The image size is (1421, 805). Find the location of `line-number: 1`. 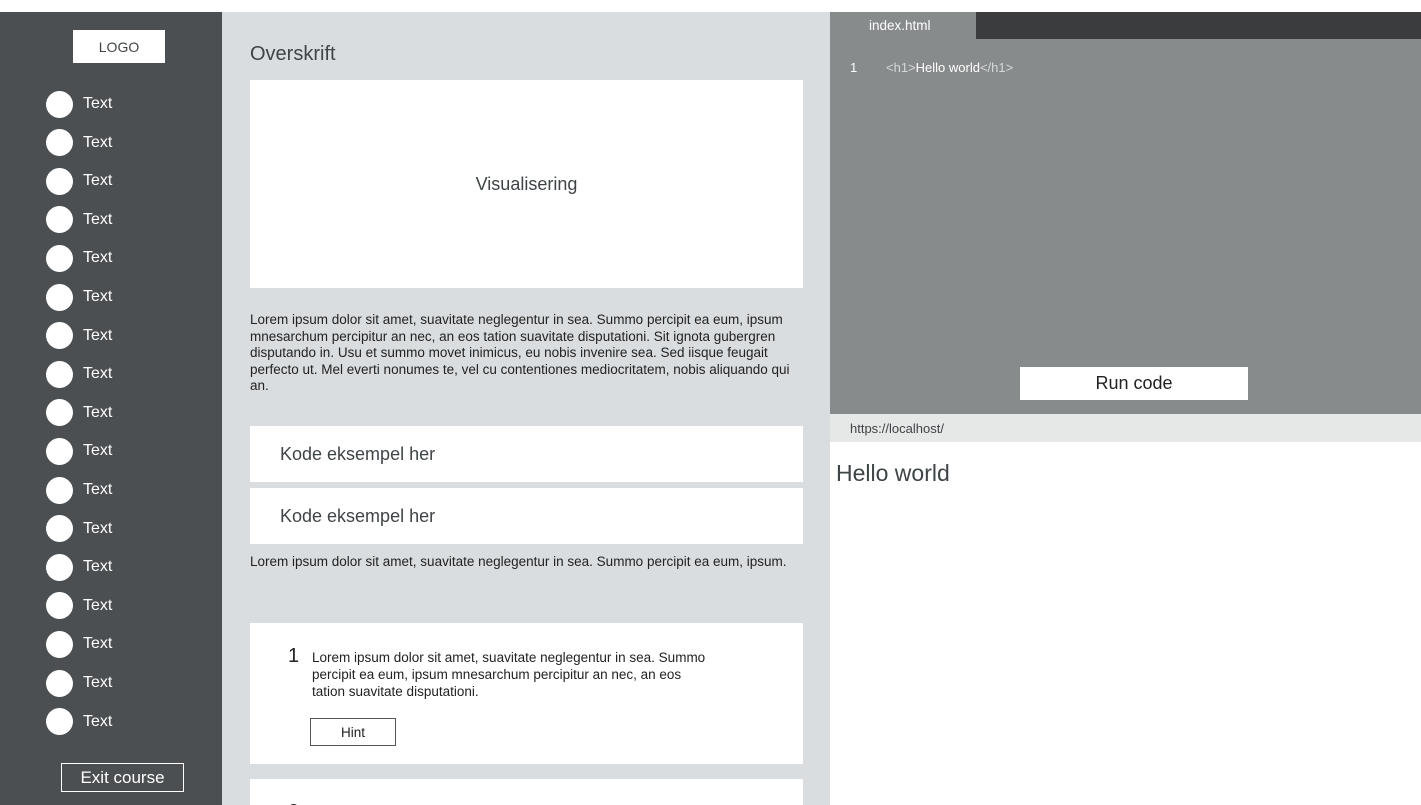

line-number: 1 is located at coordinates (854, 67).